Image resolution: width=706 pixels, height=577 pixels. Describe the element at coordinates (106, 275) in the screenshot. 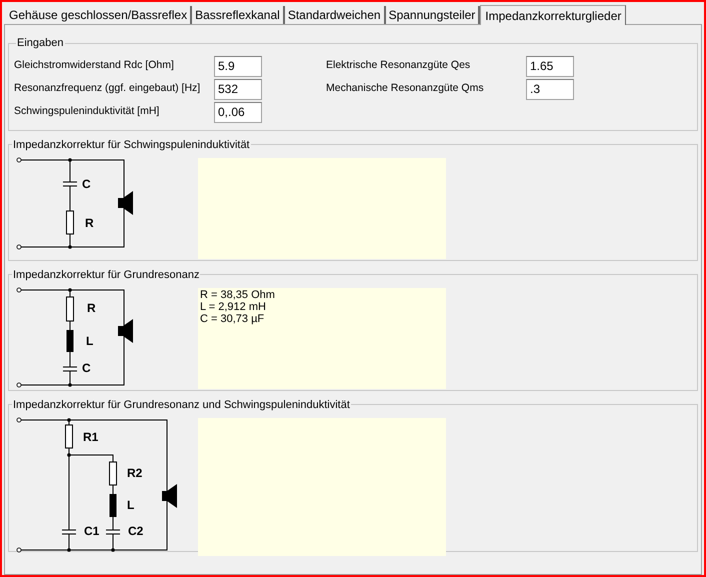

I see `group-title: Impedanzkorrektur für Grundresonanz` at that location.